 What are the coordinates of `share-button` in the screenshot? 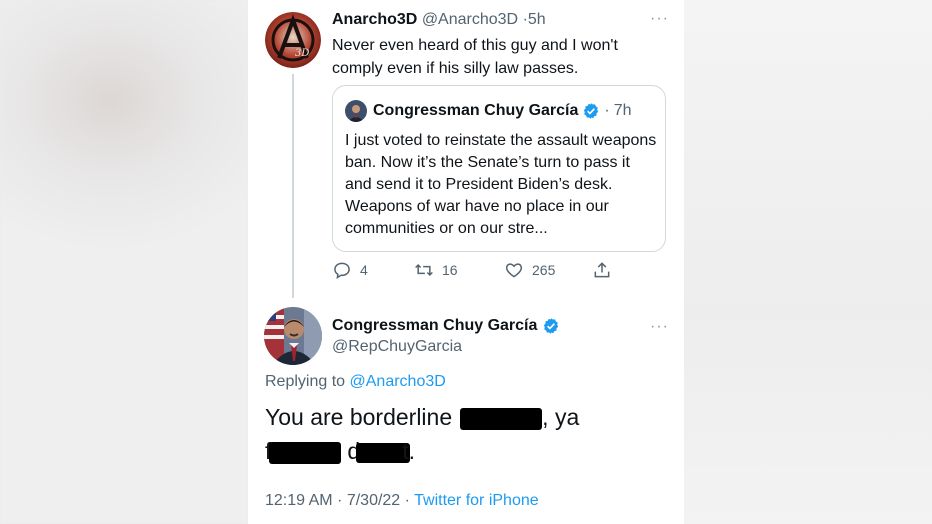 It's located at (602, 270).